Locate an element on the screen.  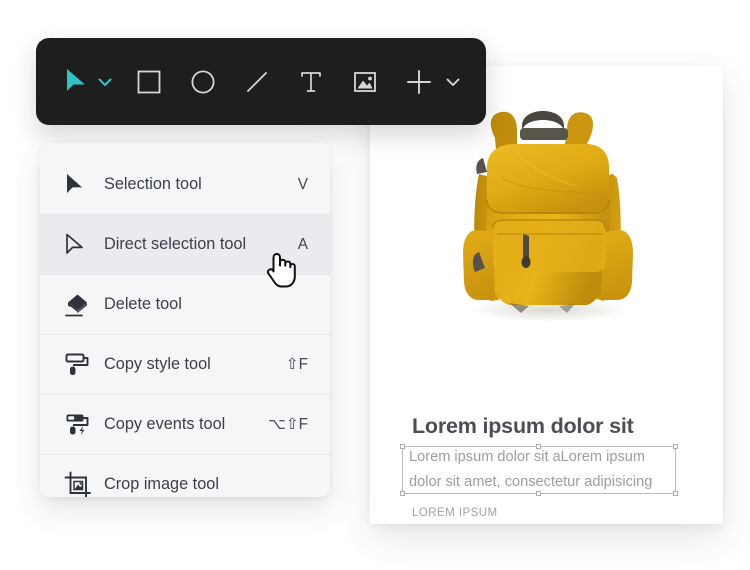
tool-rectangle is located at coordinates (149, 81).